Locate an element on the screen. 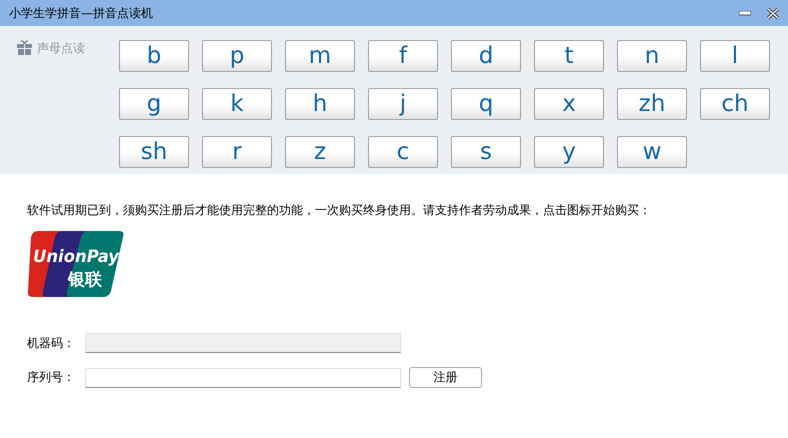 This screenshot has height=438, width=788. letter-button: m is located at coordinates (320, 56).